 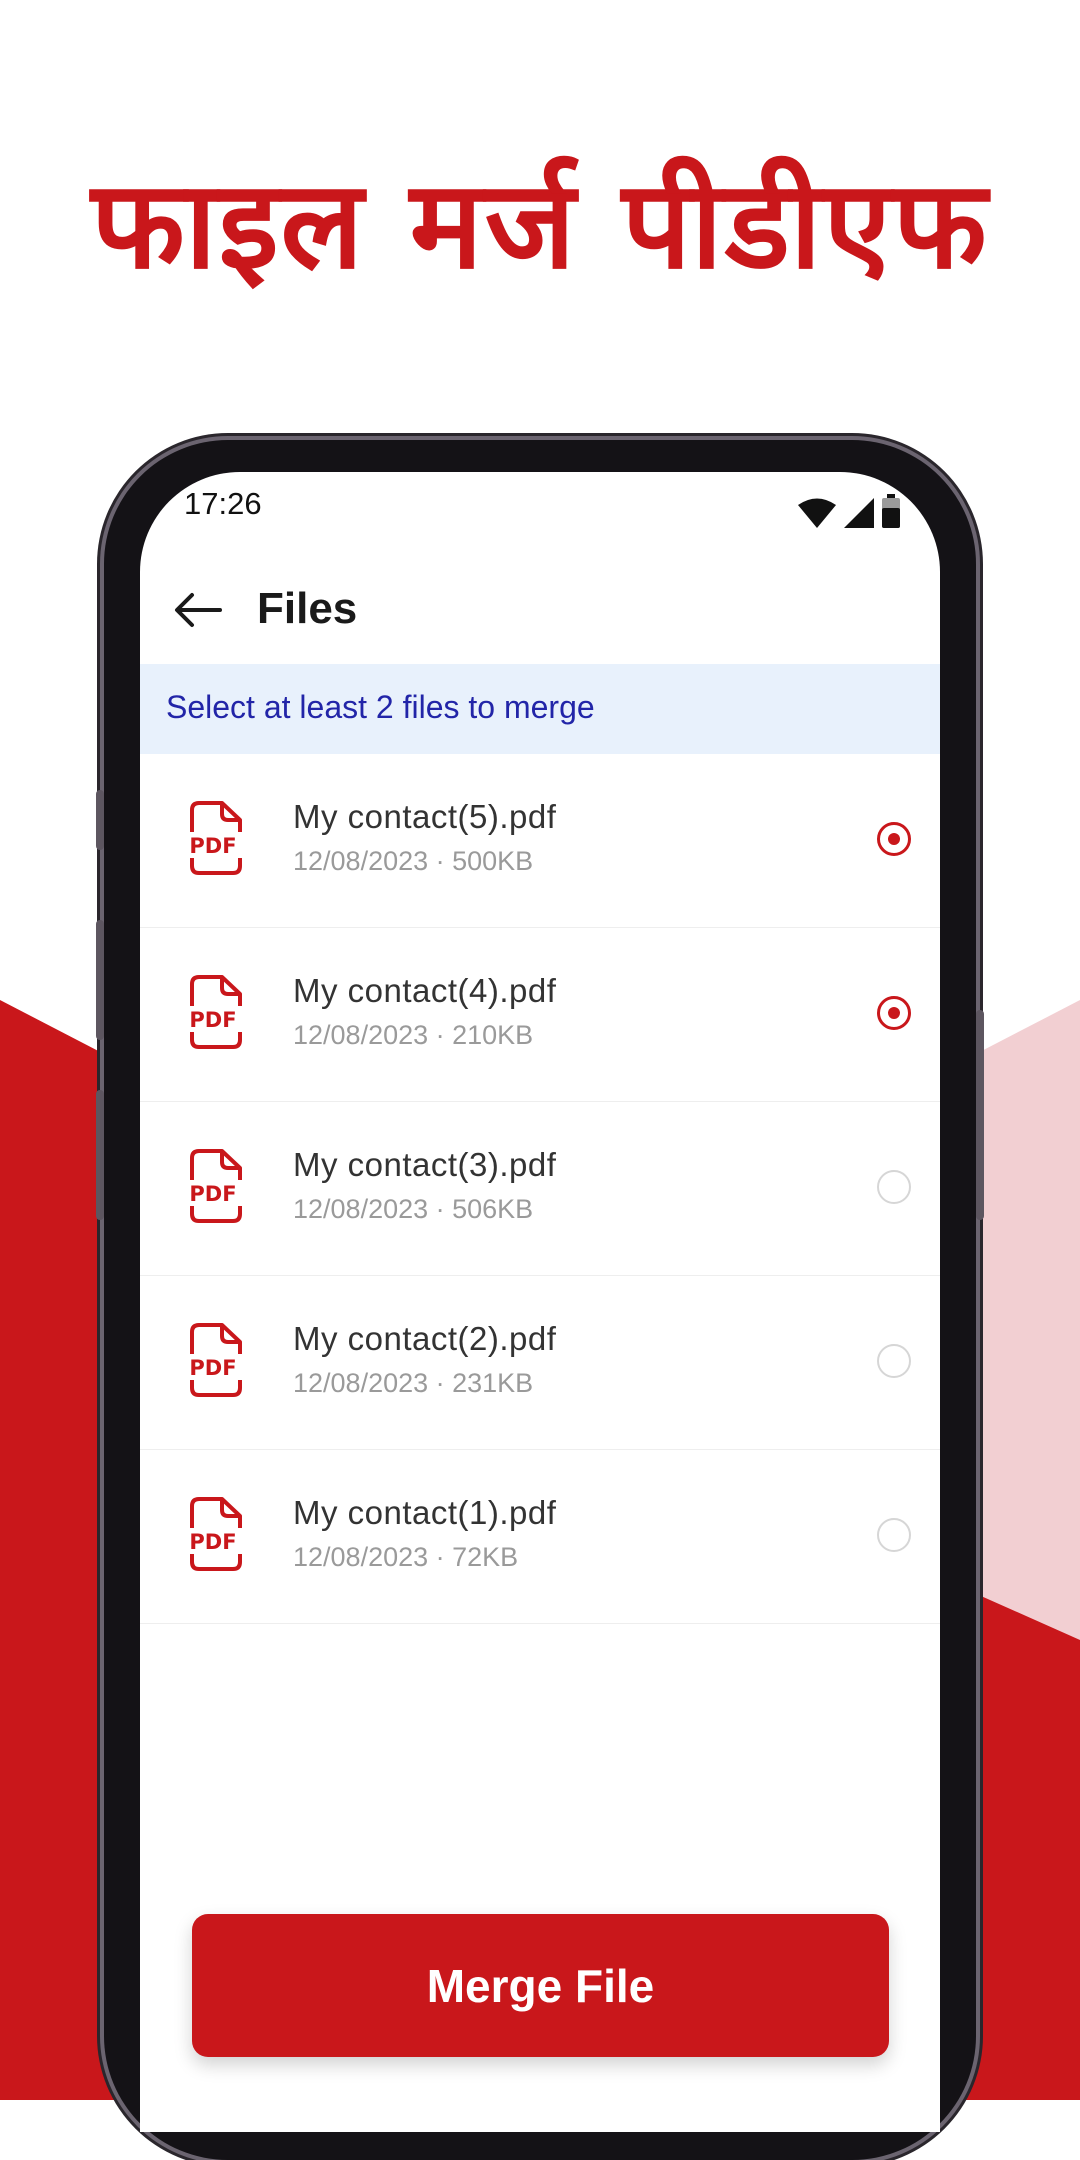 I want to click on arrow-left-icon, so click(x=198, y=612).